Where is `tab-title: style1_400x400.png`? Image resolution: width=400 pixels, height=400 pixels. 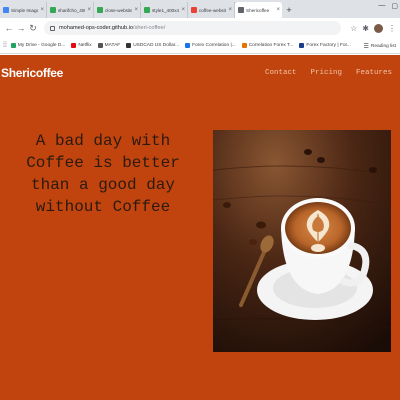
tab-title: style1_400x400.png is located at coordinates (166, 10).